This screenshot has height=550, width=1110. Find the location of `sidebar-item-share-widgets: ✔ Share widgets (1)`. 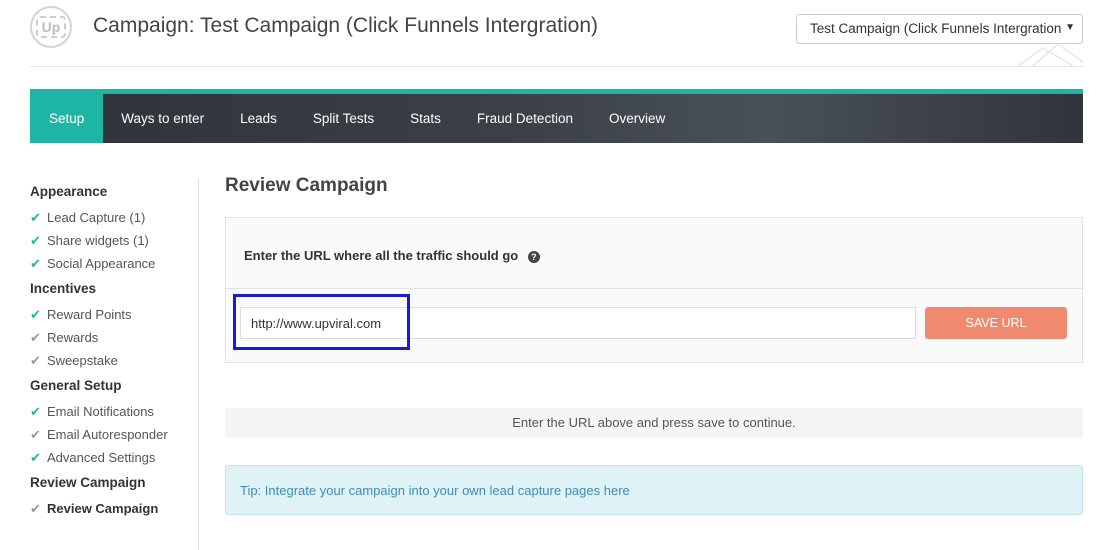

sidebar-item-share-widgets: ✔ Share widgets (1) is located at coordinates (114, 240).